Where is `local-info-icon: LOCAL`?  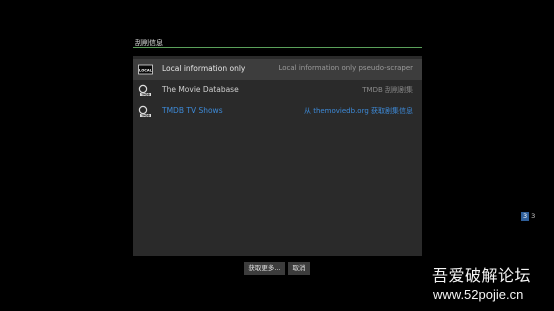 local-info-icon: LOCAL is located at coordinates (145, 69).